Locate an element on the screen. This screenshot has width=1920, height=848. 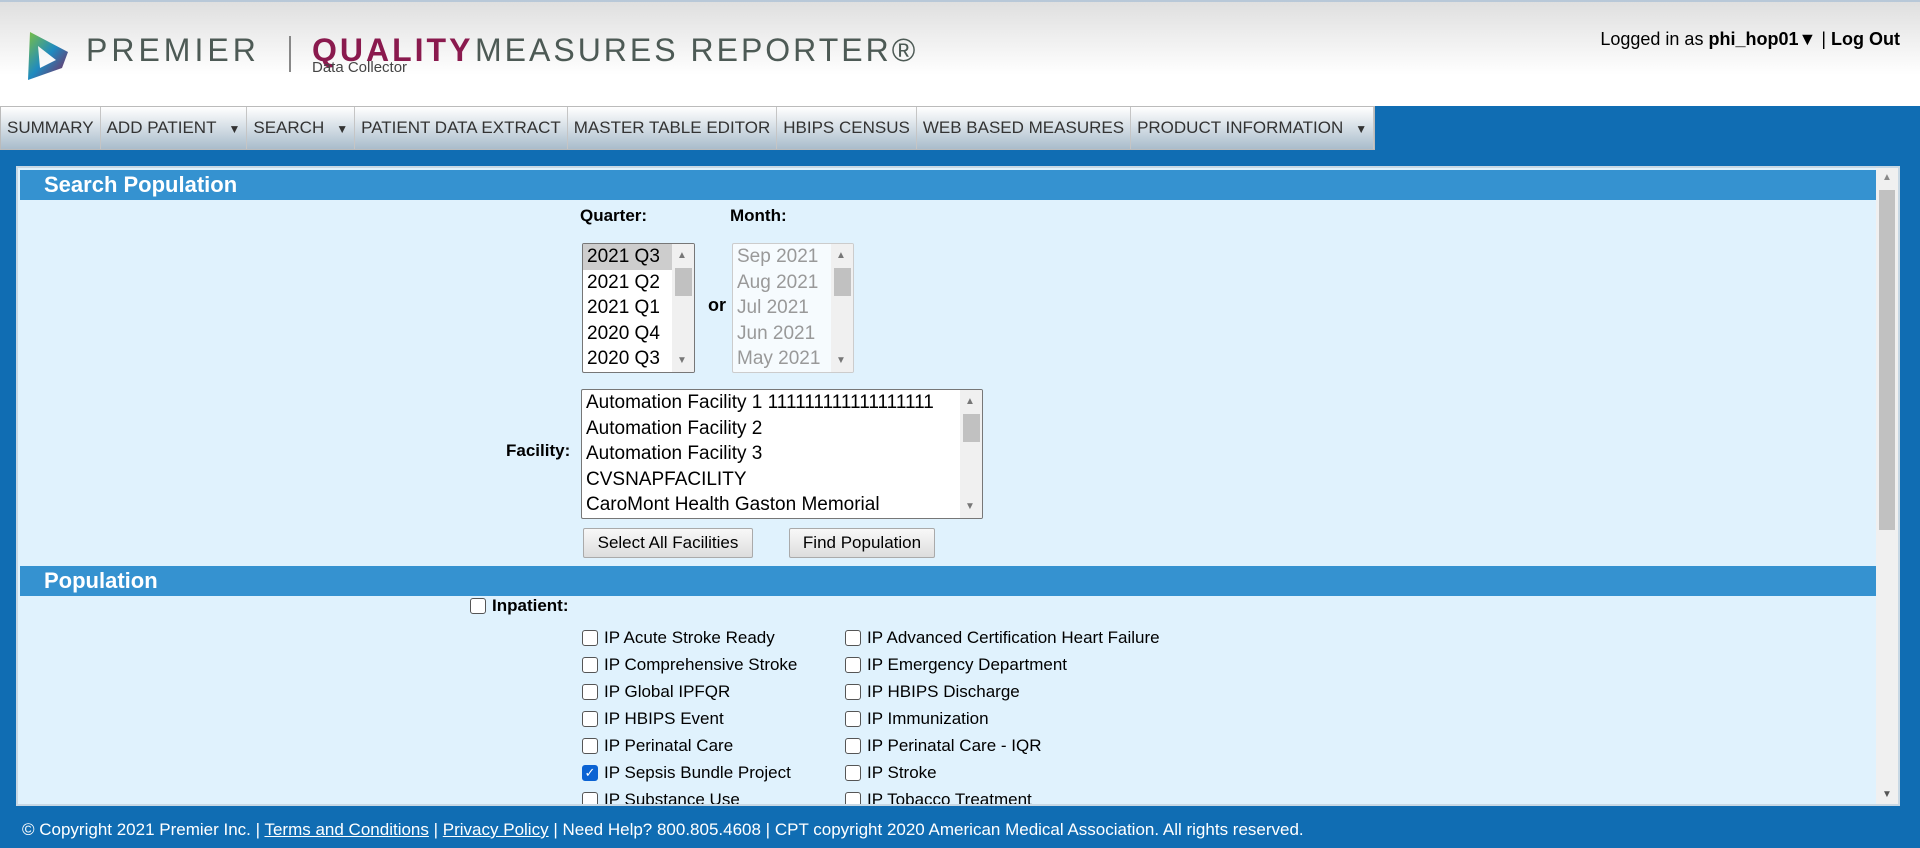
checkbox-ip-hbips-discharge: IP HBIPS Discharge is located at coordinates (932, 692).